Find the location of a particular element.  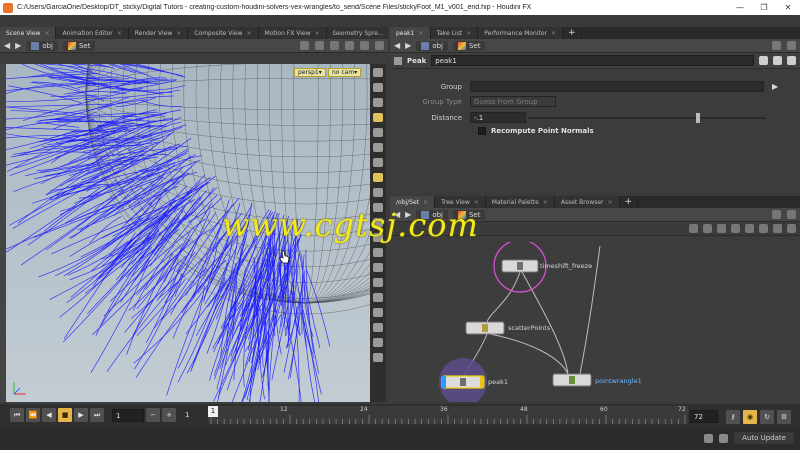

pane-menu-icon is located at coordinates (379, 45).